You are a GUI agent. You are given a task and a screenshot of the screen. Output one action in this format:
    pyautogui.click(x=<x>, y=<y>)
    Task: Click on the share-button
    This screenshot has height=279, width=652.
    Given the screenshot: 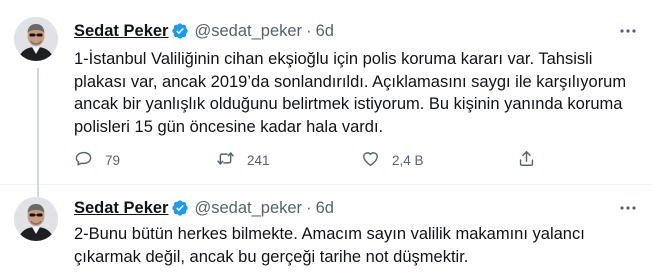 What is the action you would take?
    pyautogui.click(x=526, y=160)
    